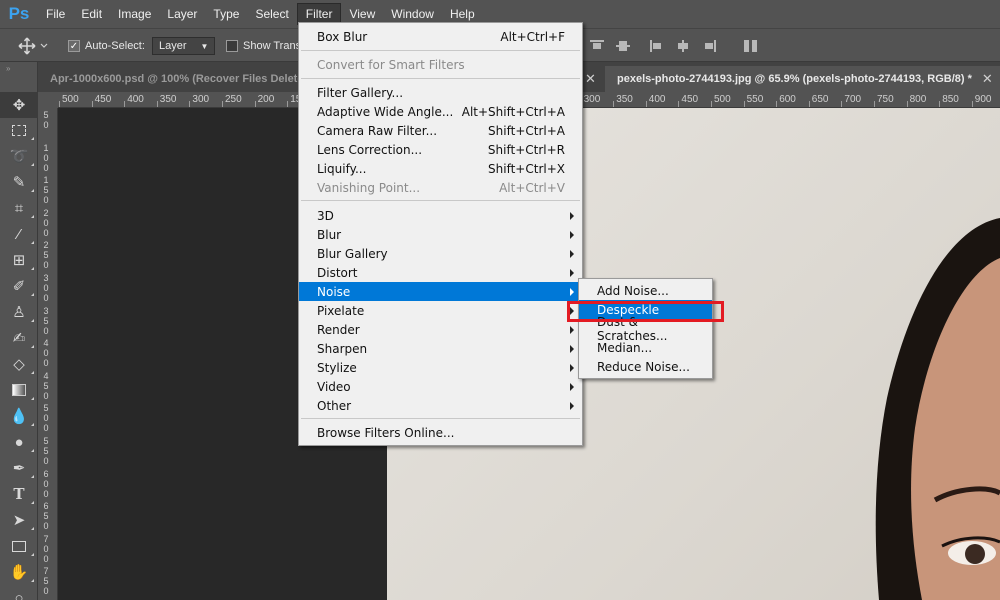 The width and height of the screenshot is (1000, 600). What do you see at coordinates (46, 451) in the screenshot?
I see `ruler-label: 550` at bounding box center [46, 451].